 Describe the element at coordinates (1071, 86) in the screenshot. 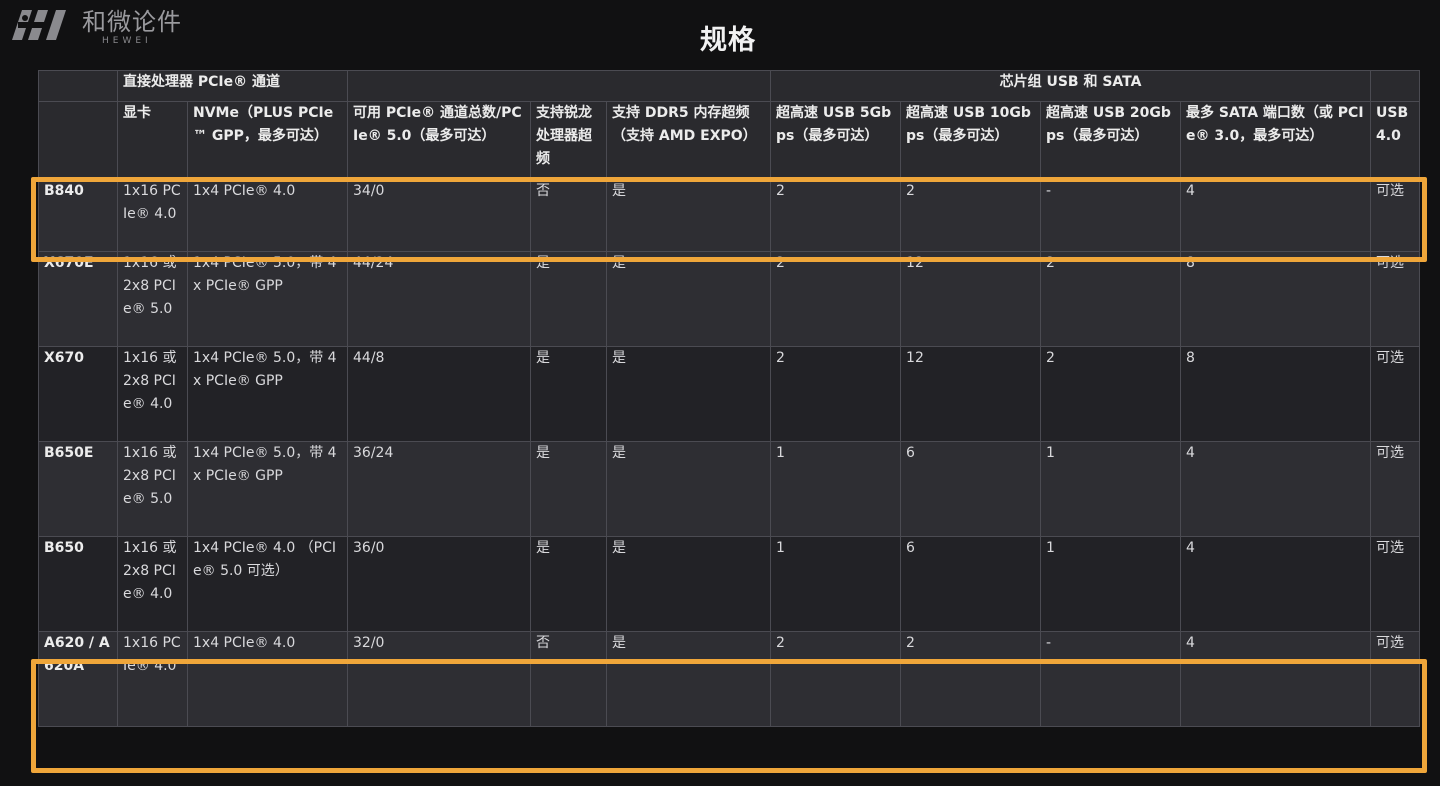

I see `group-header-chipset: 芯片组 USB 和 SATA` at that location.